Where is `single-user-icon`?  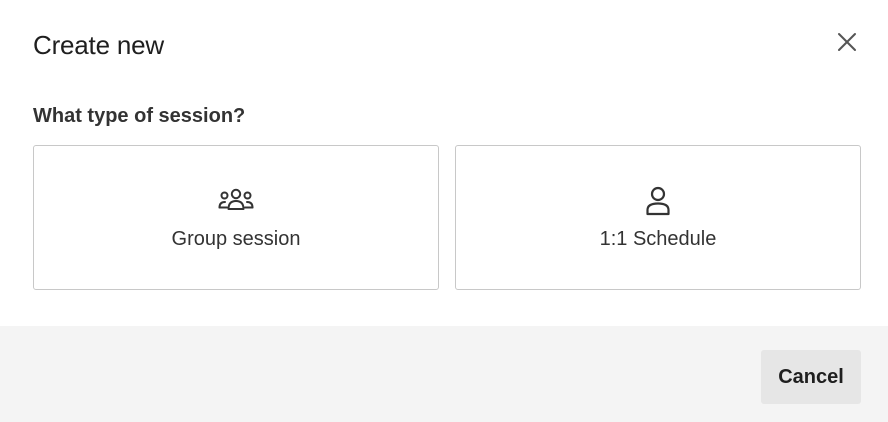
single-user-icon is located at coordinates (658, 201).